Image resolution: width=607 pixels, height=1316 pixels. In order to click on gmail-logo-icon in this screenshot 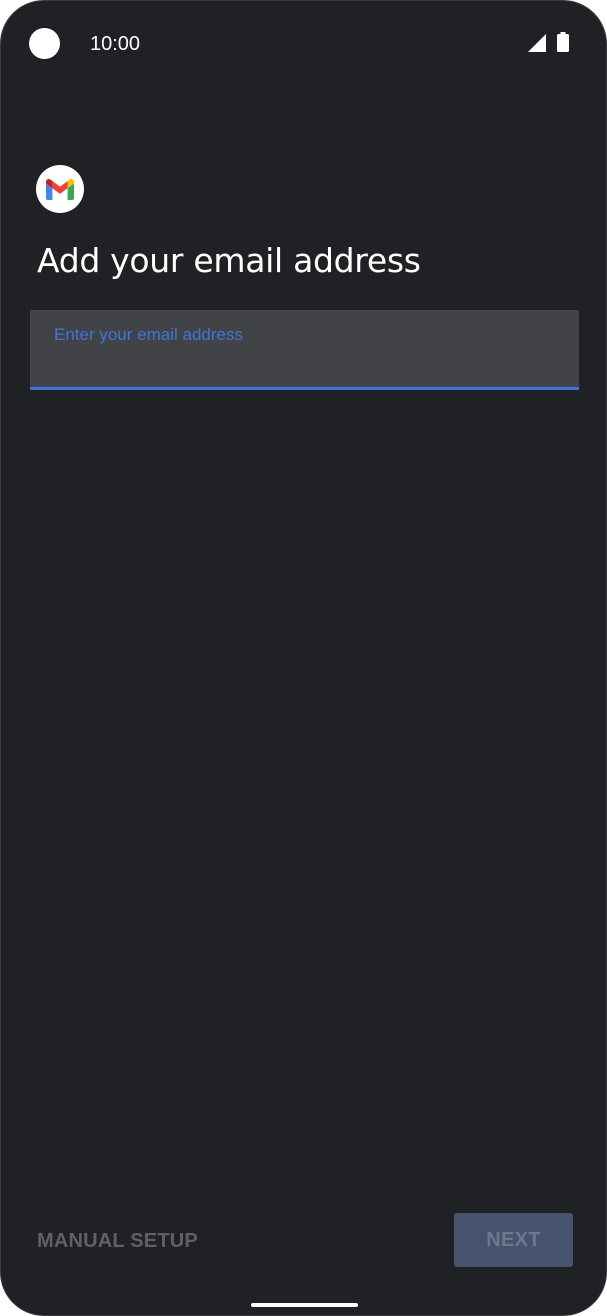, I will do `click(60, 189)`.